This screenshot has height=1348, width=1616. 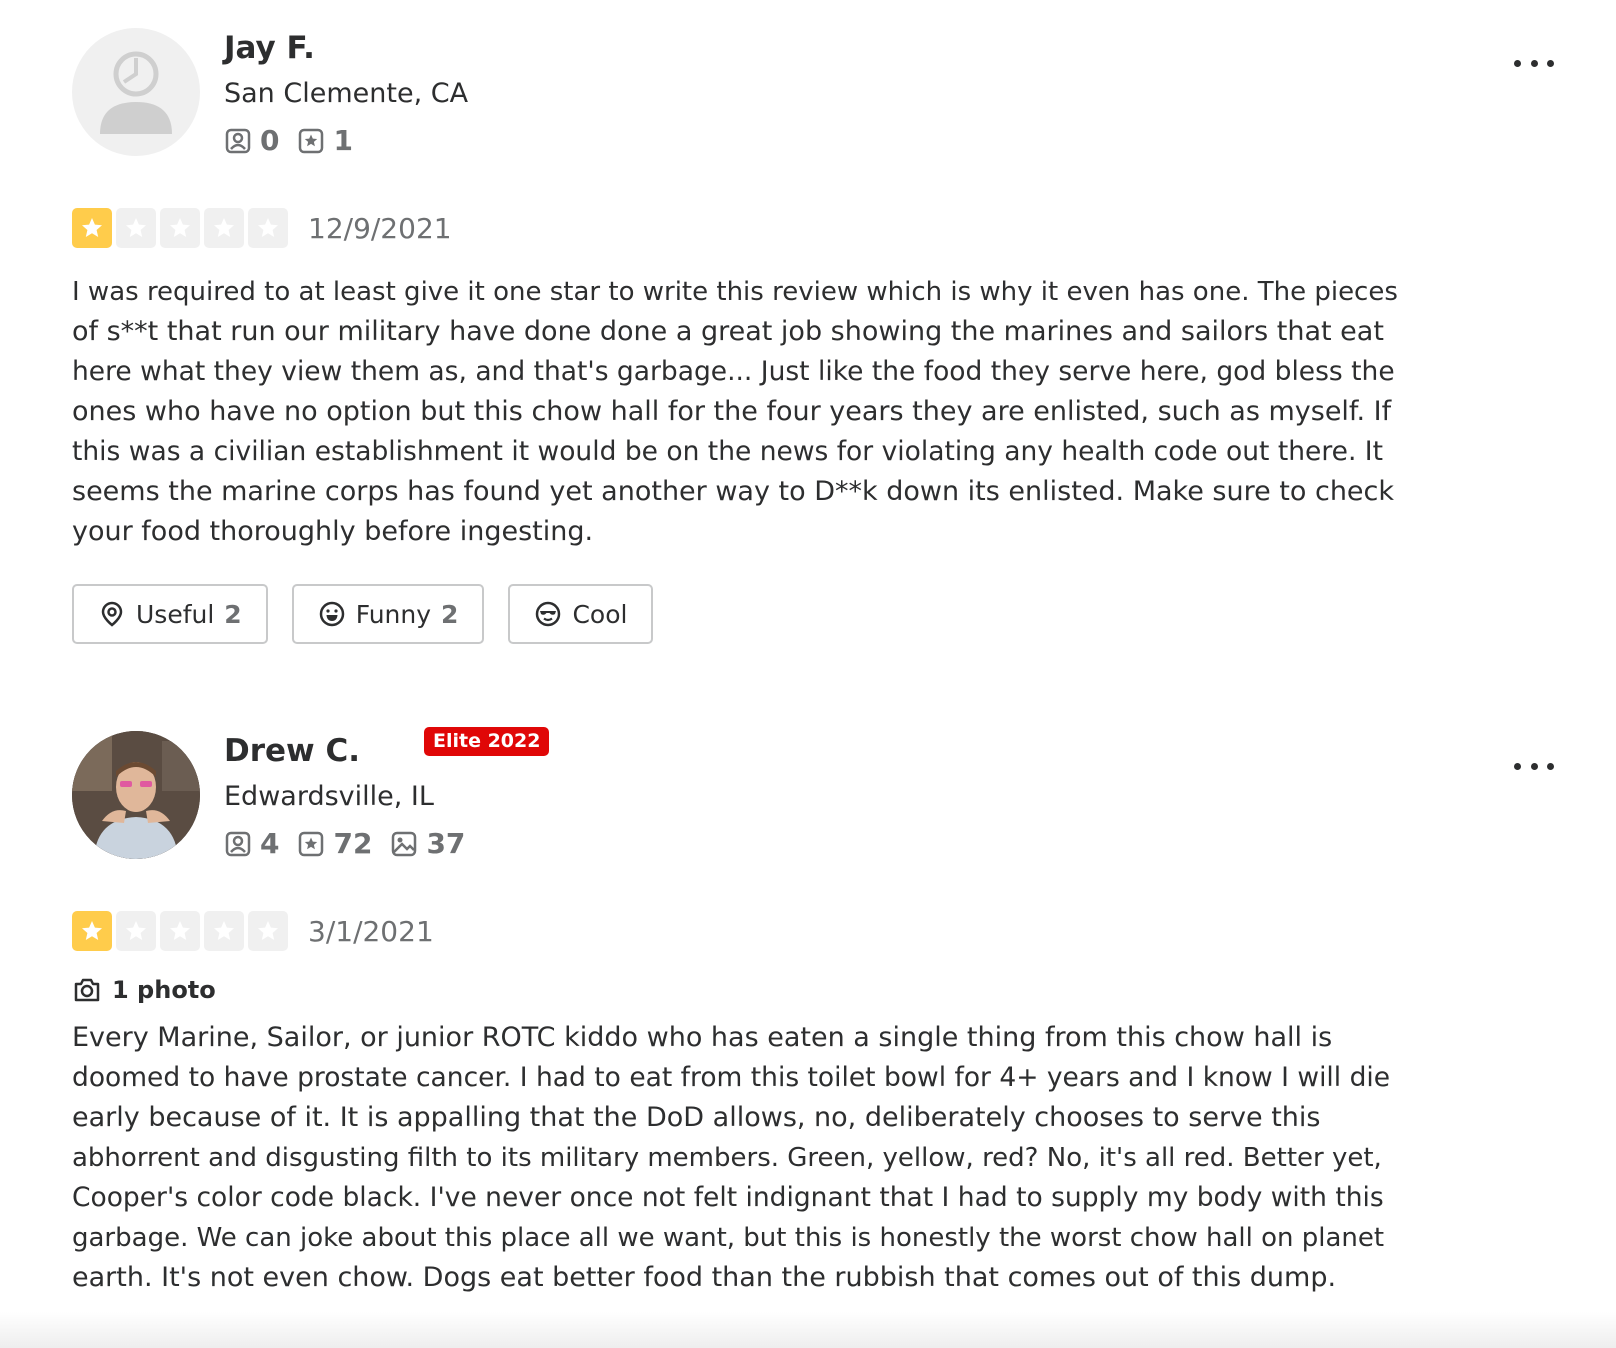 I want to click on elite-badge: Elite 2022, so click(x=487, y=741).